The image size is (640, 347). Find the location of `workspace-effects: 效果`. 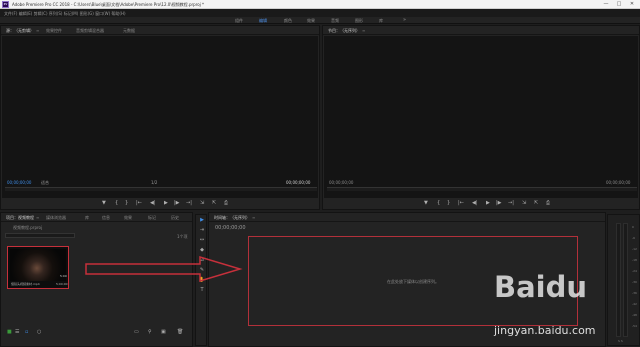

workspace-effects: 效果 is located at coordinates (311, 21).